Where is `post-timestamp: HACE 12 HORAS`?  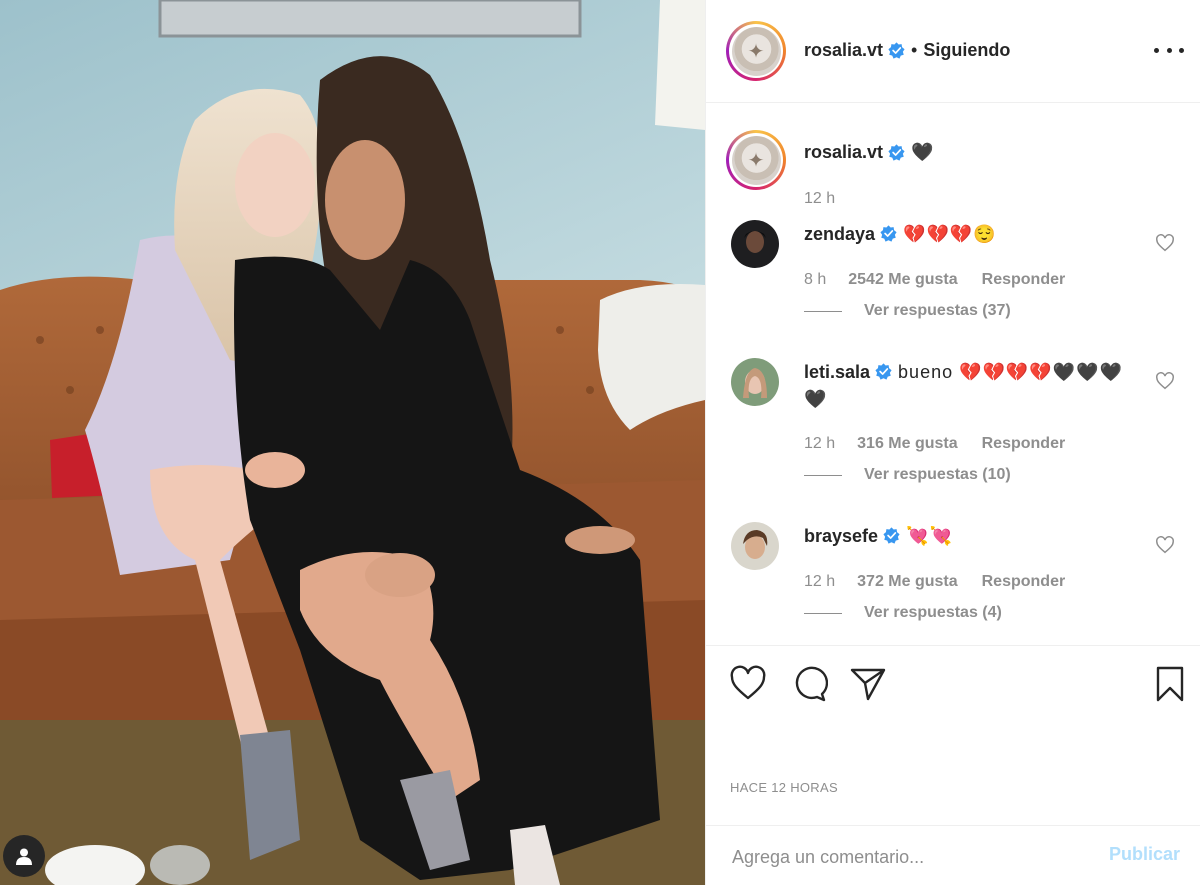 post-timestamp: HACE 12 HORAS is located at coordinates (784, 787).